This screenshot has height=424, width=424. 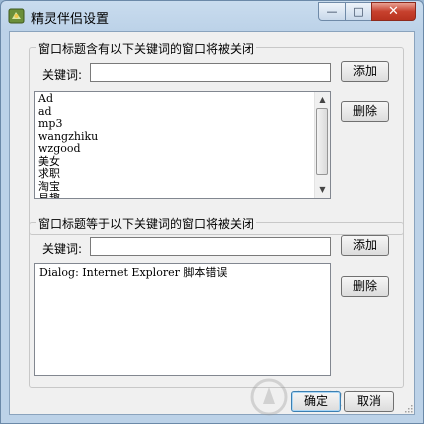 I want to click on equals-keyword-label: 关键词:, so click(x=62, y=249).